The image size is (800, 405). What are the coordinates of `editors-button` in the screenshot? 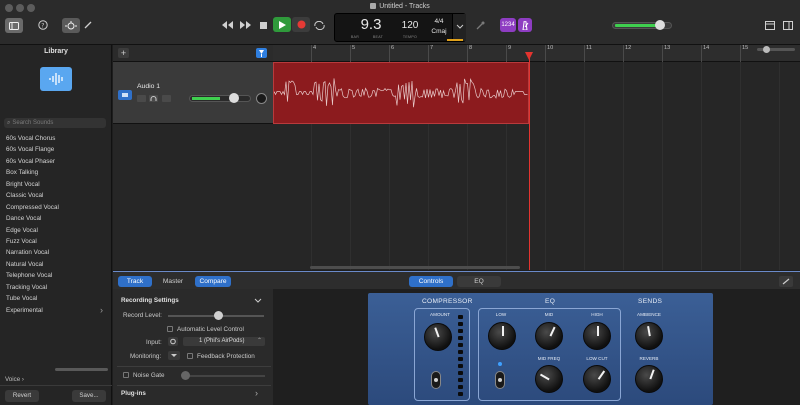 It's located at (88, 25).